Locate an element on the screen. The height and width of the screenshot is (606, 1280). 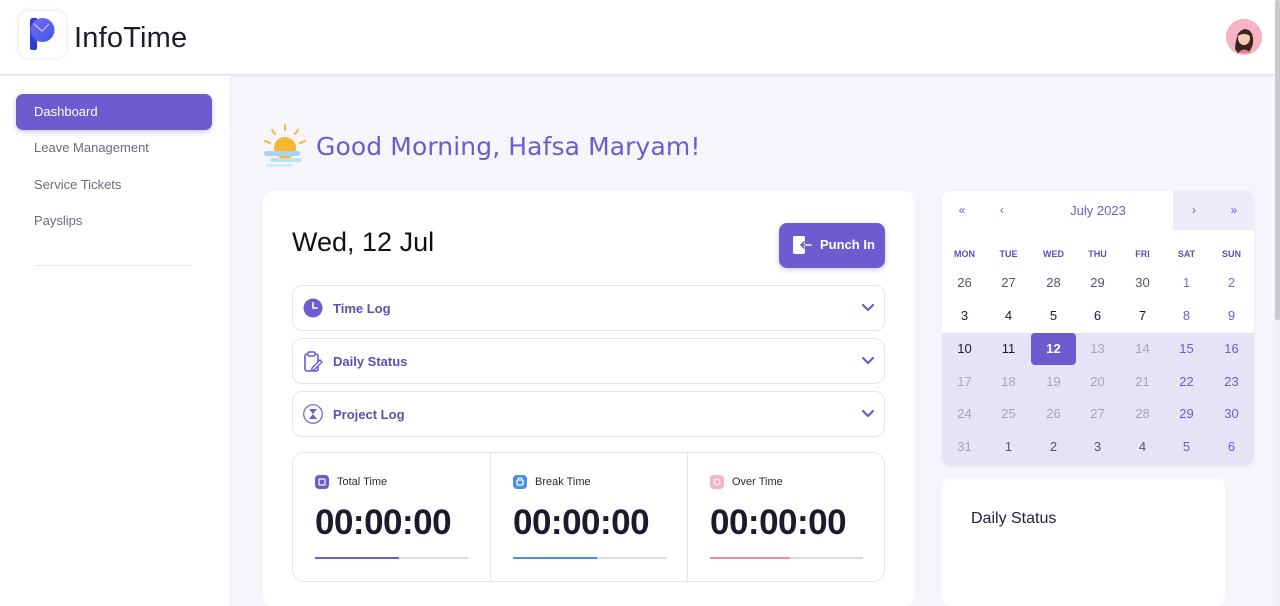
accordion-label: Project Log is located at coordinates (369, 414).